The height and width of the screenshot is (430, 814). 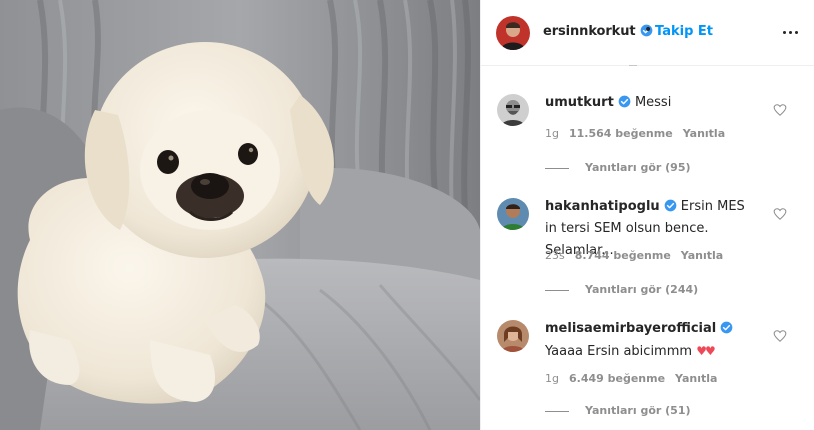 What do you see at coordinates (589, 31) in the screenshot?
I see `author-username-text: ersinnkorkut` at bounding box center [589, 31].